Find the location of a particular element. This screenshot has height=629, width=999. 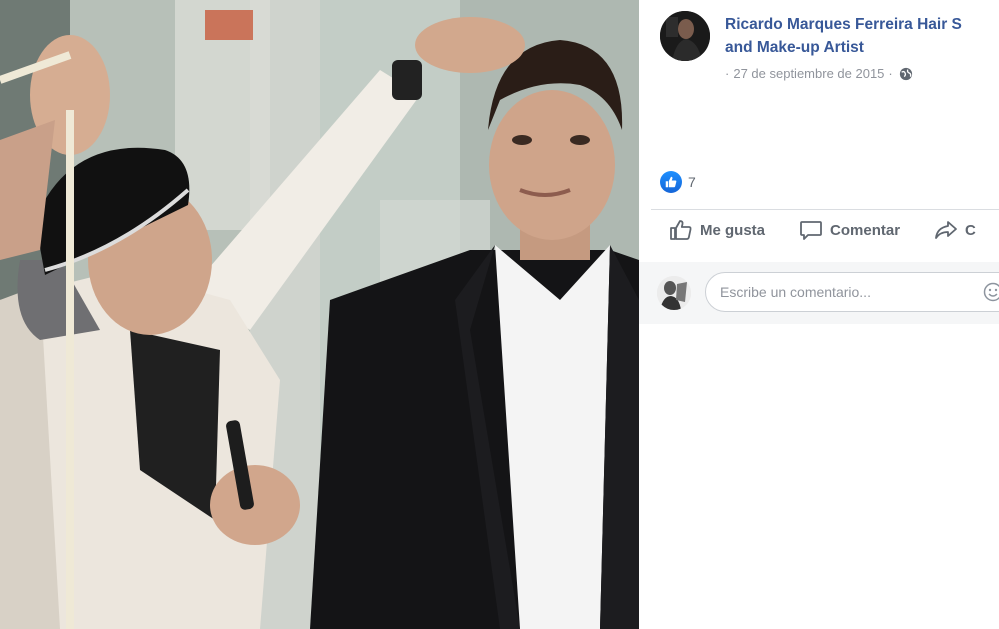

current-user-image is located at coordinates (674, 293).